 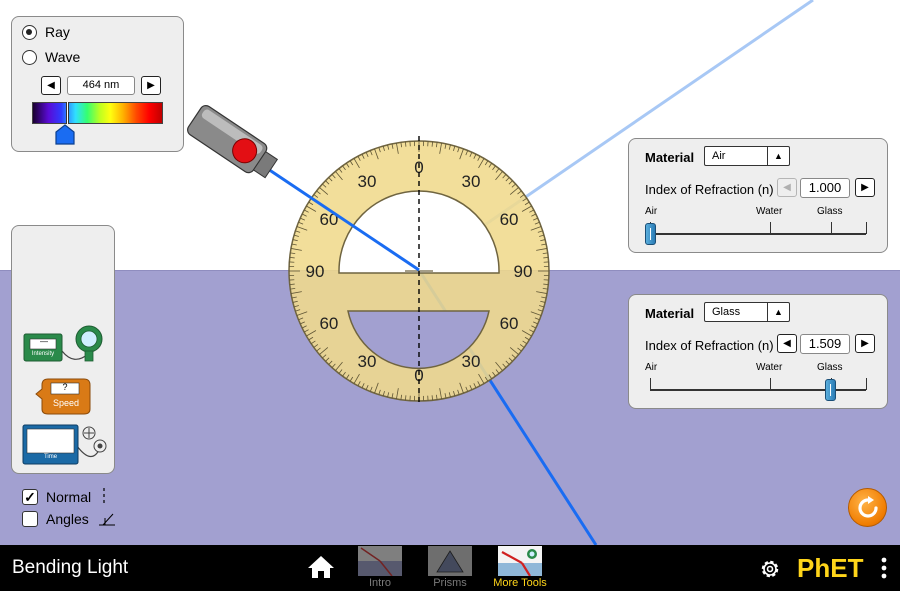 I want to click on top-ior-value: 1.000, so click(x=825, y=188).